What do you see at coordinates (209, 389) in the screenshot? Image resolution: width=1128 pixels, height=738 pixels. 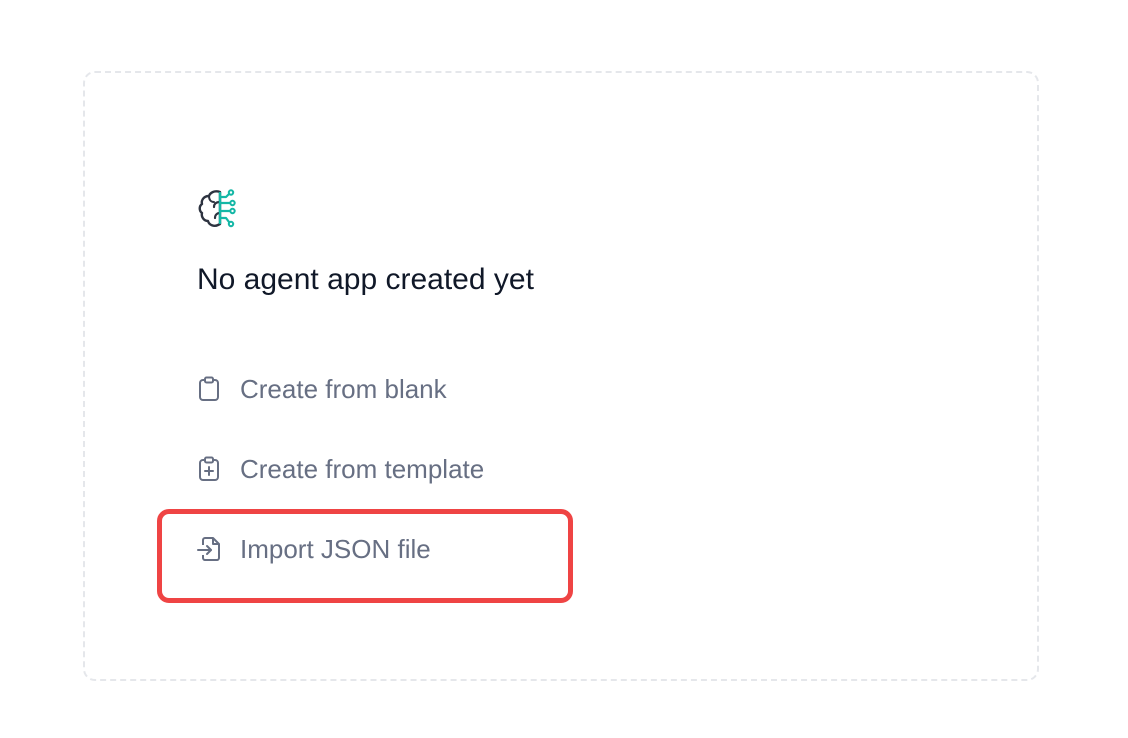 I see `clipboard-icon` at bounding box center [209, 389].